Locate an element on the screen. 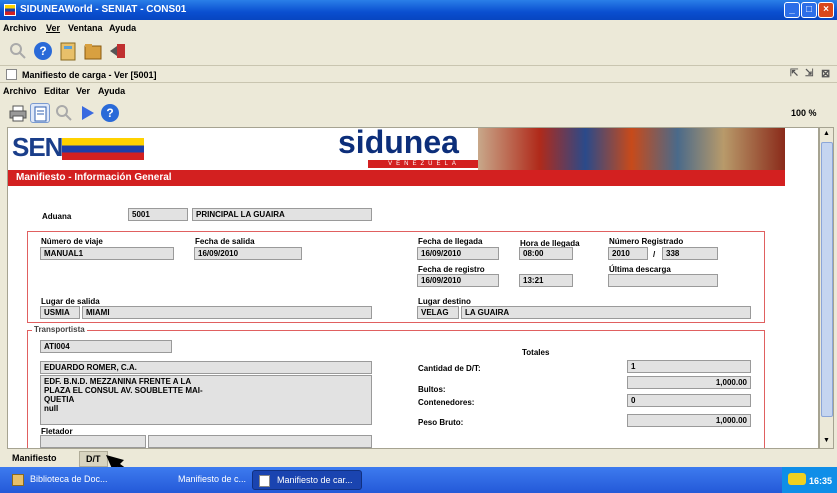 This screenshot has height=493, width=837. scroll-up-icon: ▲ is located at coordinates (826, 133).